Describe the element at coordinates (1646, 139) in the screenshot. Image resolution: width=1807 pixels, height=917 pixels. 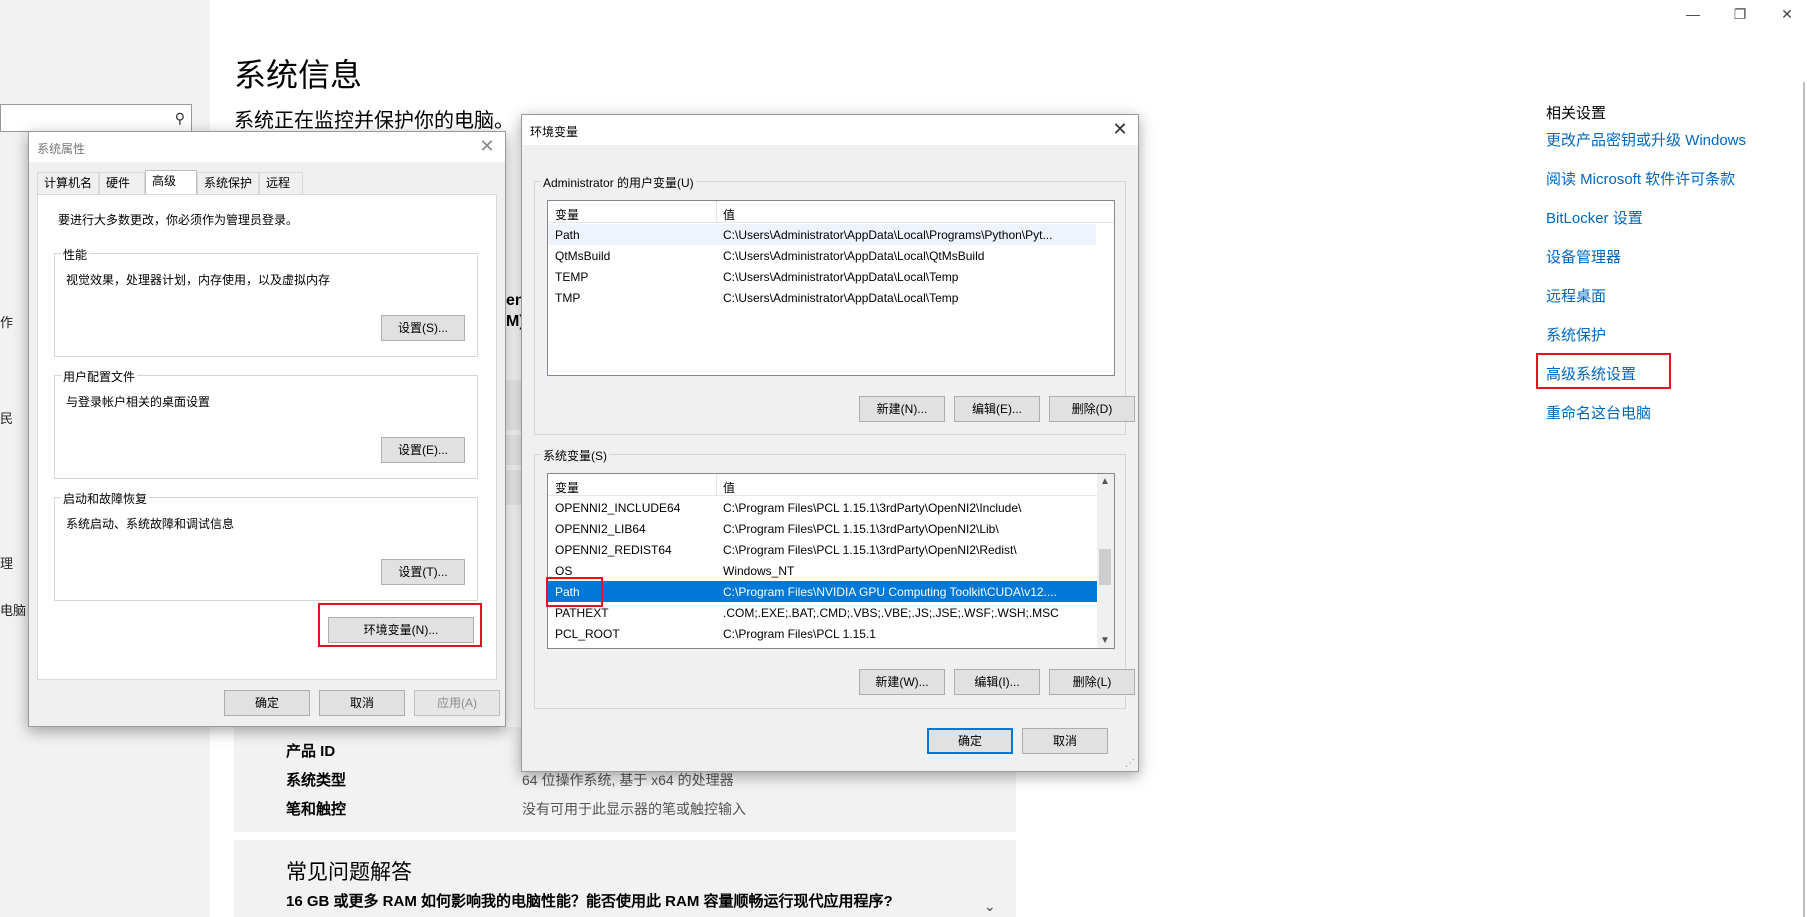
I see `link-change-product-key: 更改产品密钥或升级 Windows` at that location.